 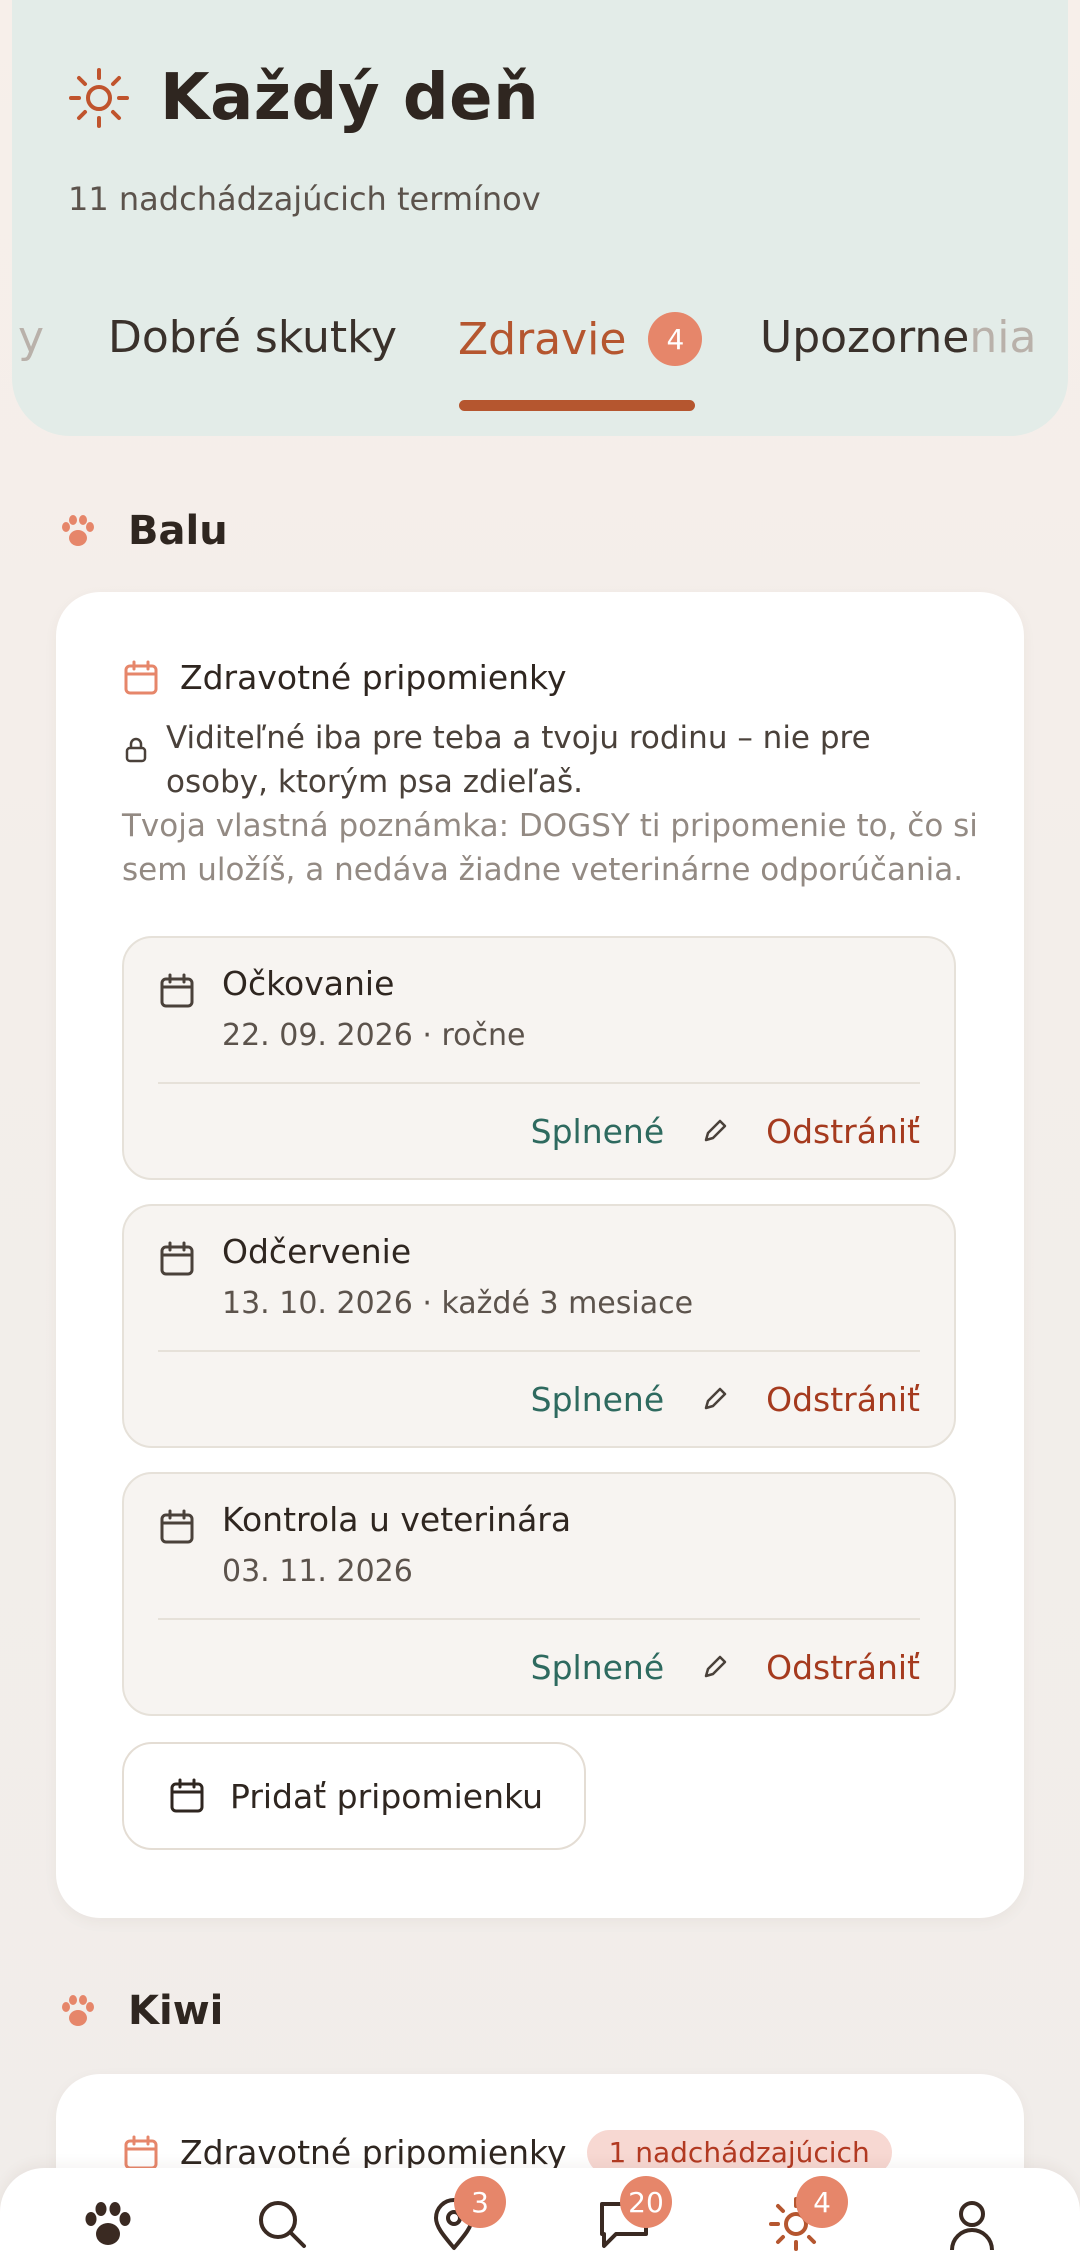 What do you see at coordinates (99, 98) in the screenshot?
I see `sun-icon` at bounding box center [99, 98].